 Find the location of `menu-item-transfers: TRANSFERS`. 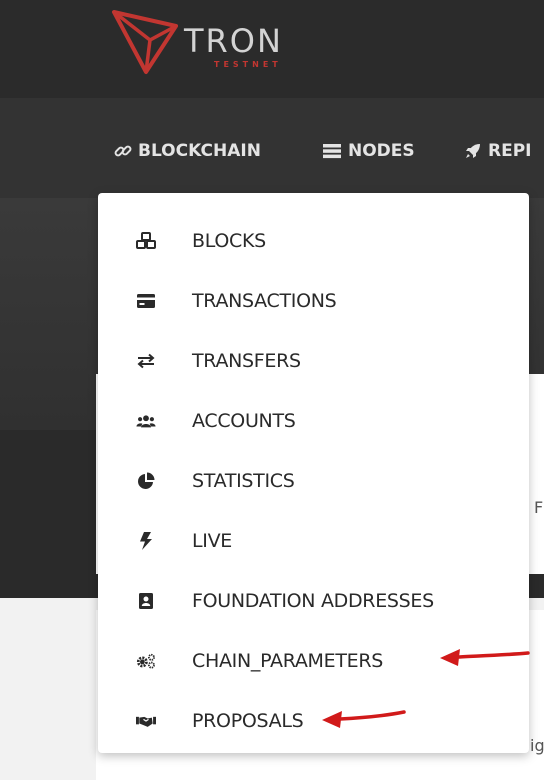

menu-item-transfers: TRANSFERS is located at coordinates (313, 361).